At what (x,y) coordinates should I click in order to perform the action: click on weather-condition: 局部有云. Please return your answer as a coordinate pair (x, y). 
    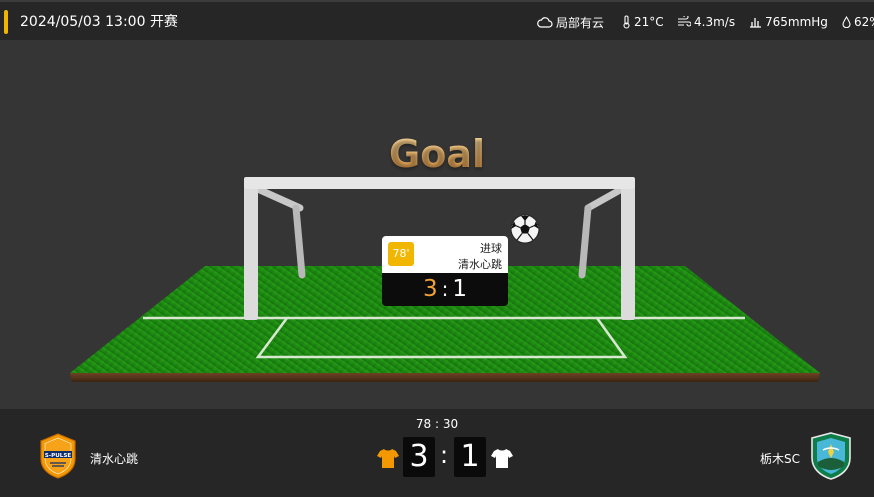
    Looking at the image, I should click on (570, 22).